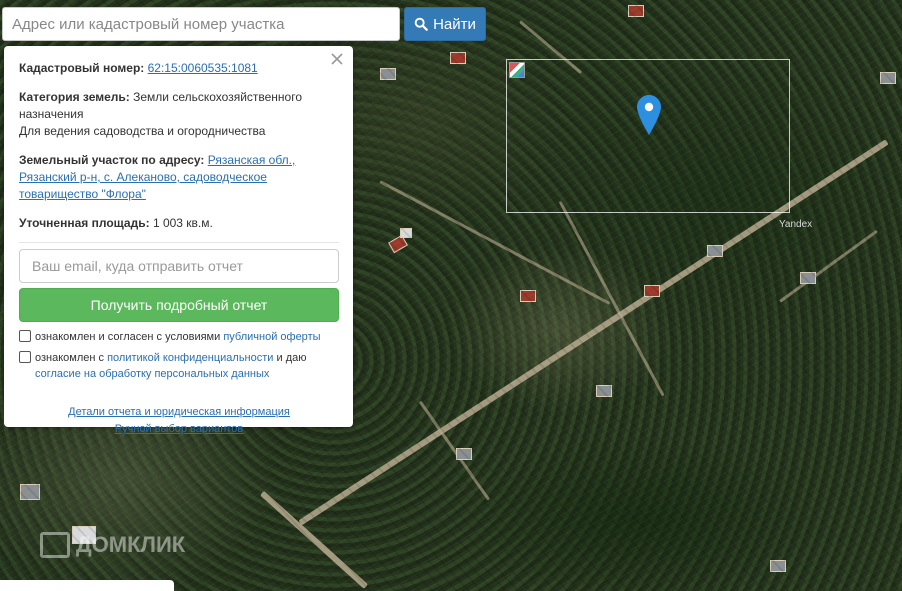  What do you see at coordinates (796, 224) in the screenshot?
I see `map-provider-label: Yandex` at bounding box center [796, 224].